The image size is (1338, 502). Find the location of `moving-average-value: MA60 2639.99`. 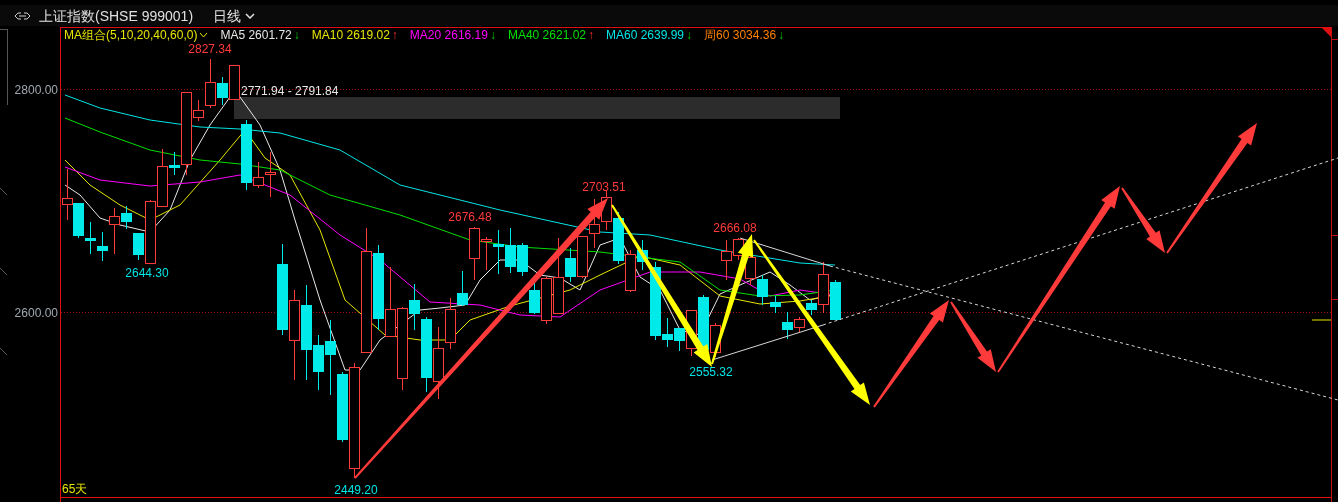

moving-average-value: MA60 2639.99 is located at coordinates (645, 35).